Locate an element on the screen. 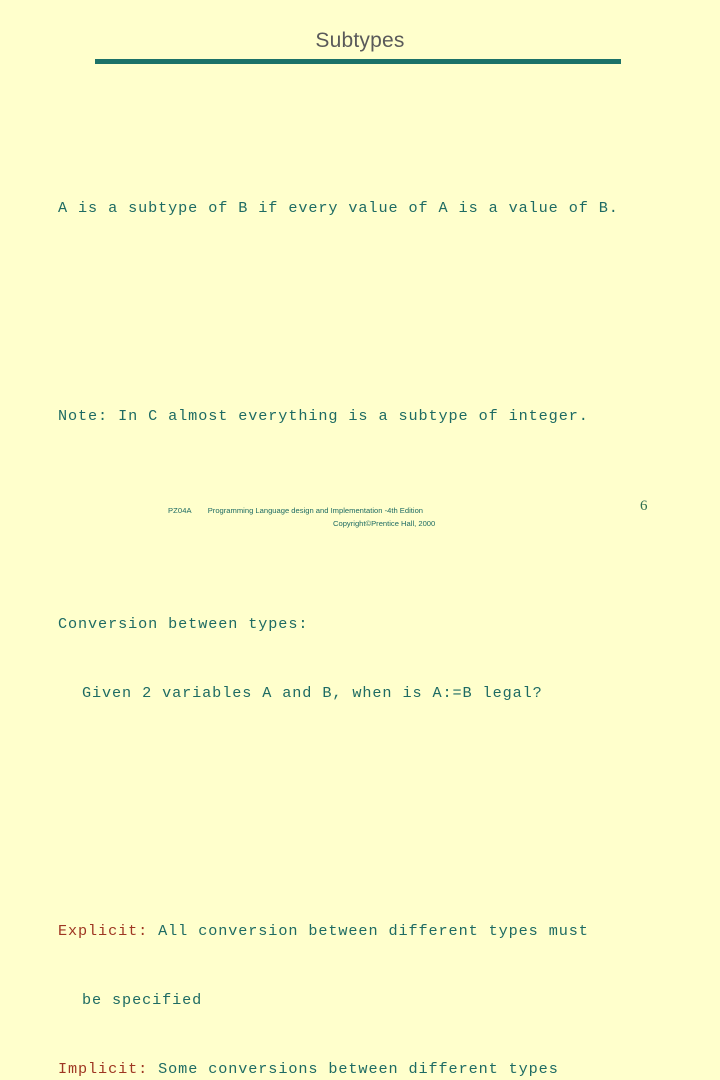 The image size is (720, 1080). footer-course-code: PZ04A is located at coordinates (180, 510).